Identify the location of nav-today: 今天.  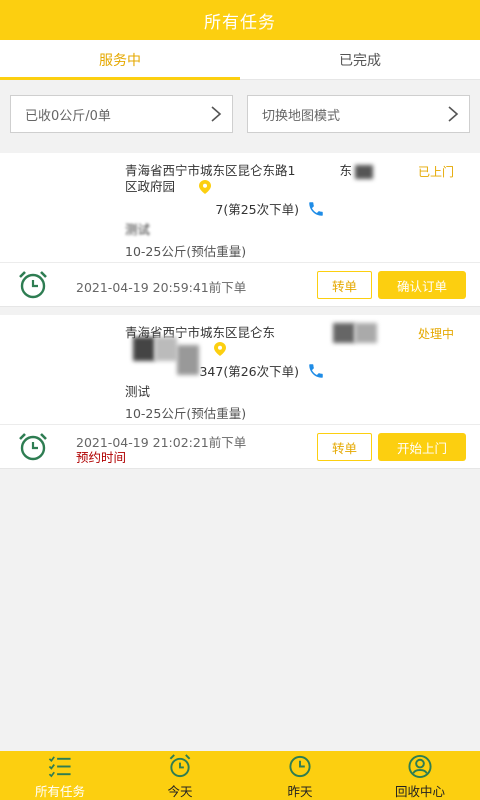
(180, 775).